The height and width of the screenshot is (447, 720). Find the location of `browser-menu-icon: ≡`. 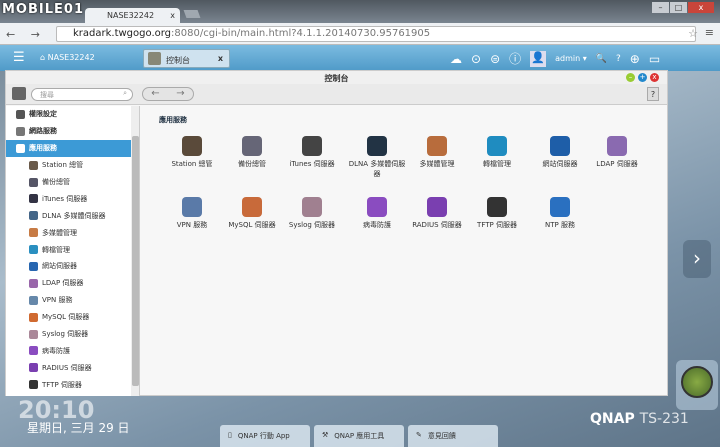

browser-menu-icon: ≡ is located at coordinates (709, 32).